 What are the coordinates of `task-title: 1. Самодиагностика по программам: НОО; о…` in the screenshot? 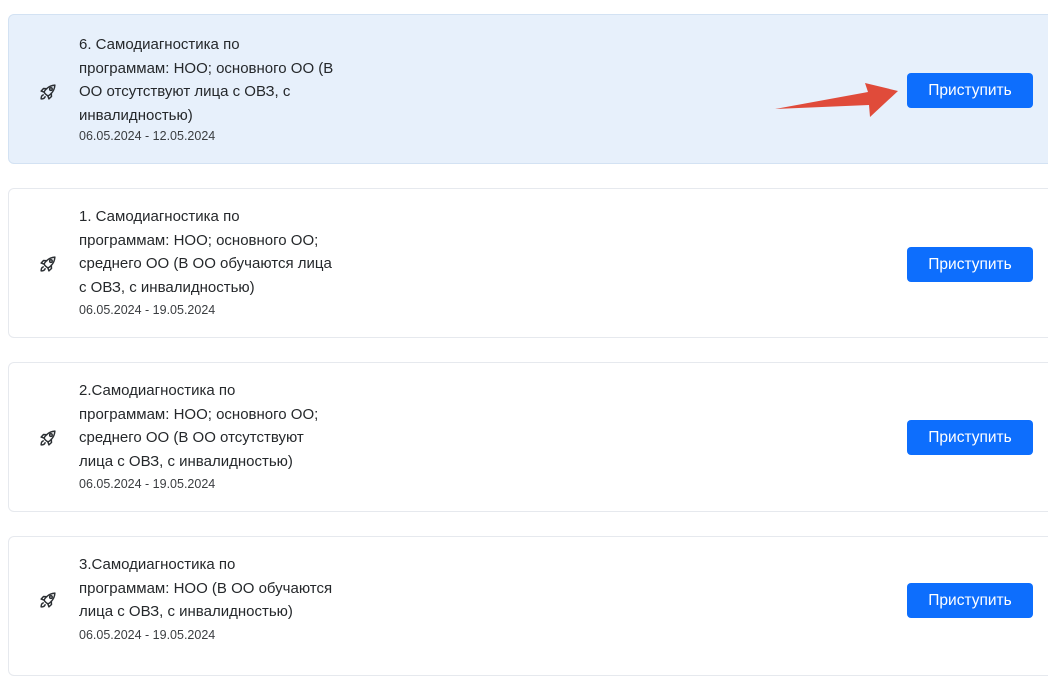 It's located at (205, 252).